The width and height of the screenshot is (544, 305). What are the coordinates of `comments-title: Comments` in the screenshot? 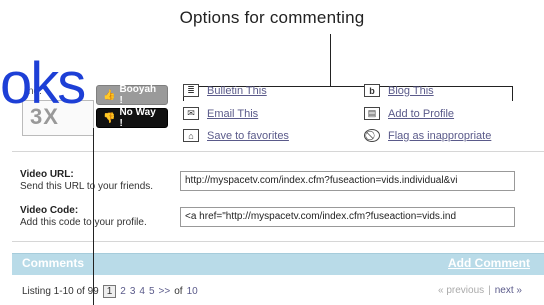 It's located at (53, 263).